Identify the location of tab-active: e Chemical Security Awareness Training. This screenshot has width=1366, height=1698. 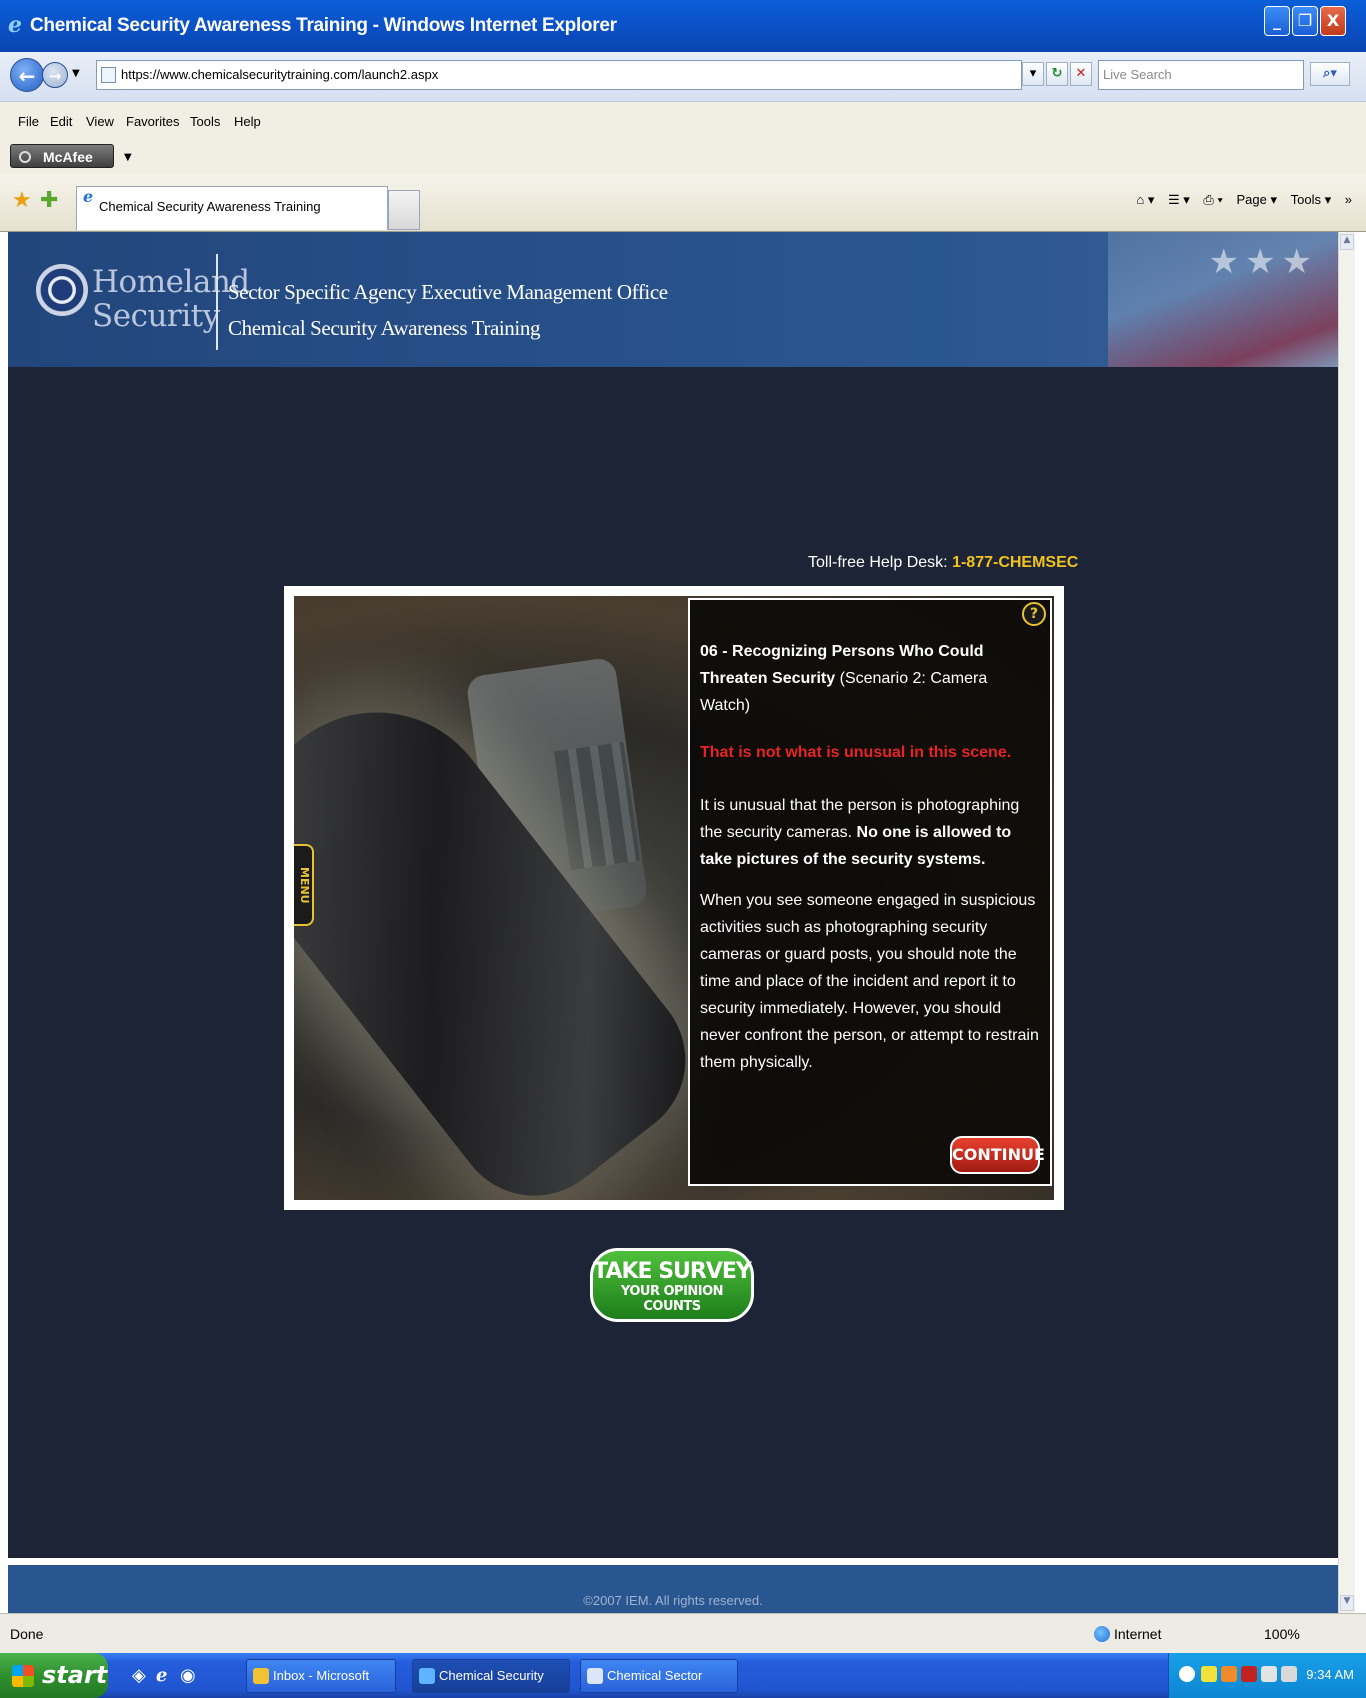
(232, 208).